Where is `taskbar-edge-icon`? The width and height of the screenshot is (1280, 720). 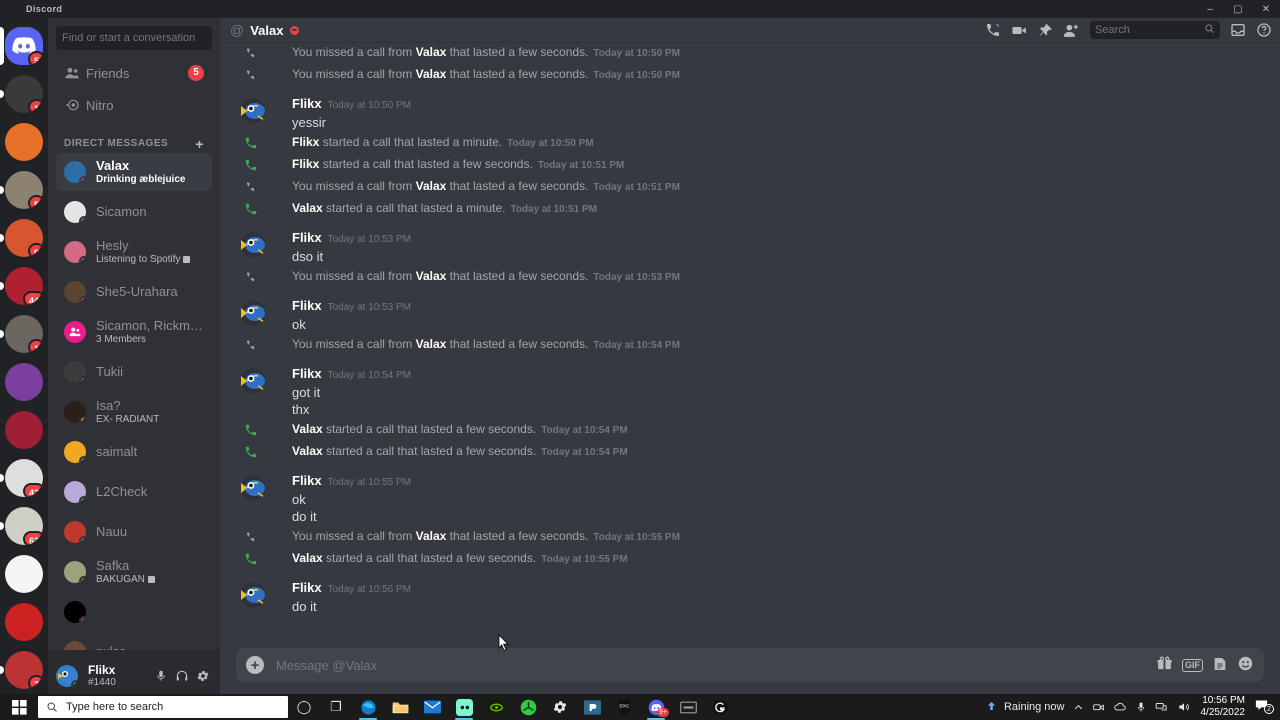 taskbar-edge-icon is located at coordinates (368, 707).